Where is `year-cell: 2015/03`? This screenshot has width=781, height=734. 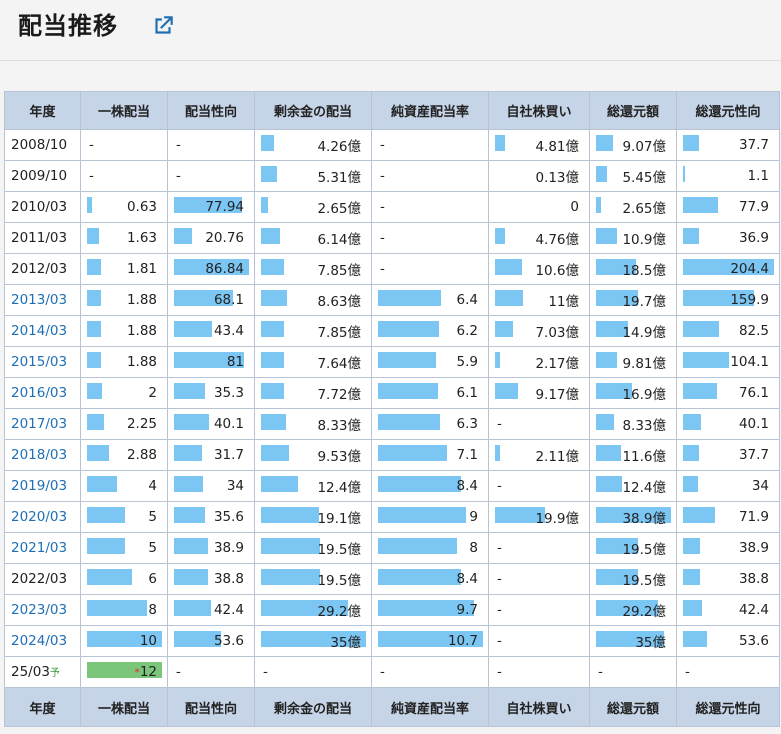
year-cell: 2015/03 is located at coordinates (42, 362).